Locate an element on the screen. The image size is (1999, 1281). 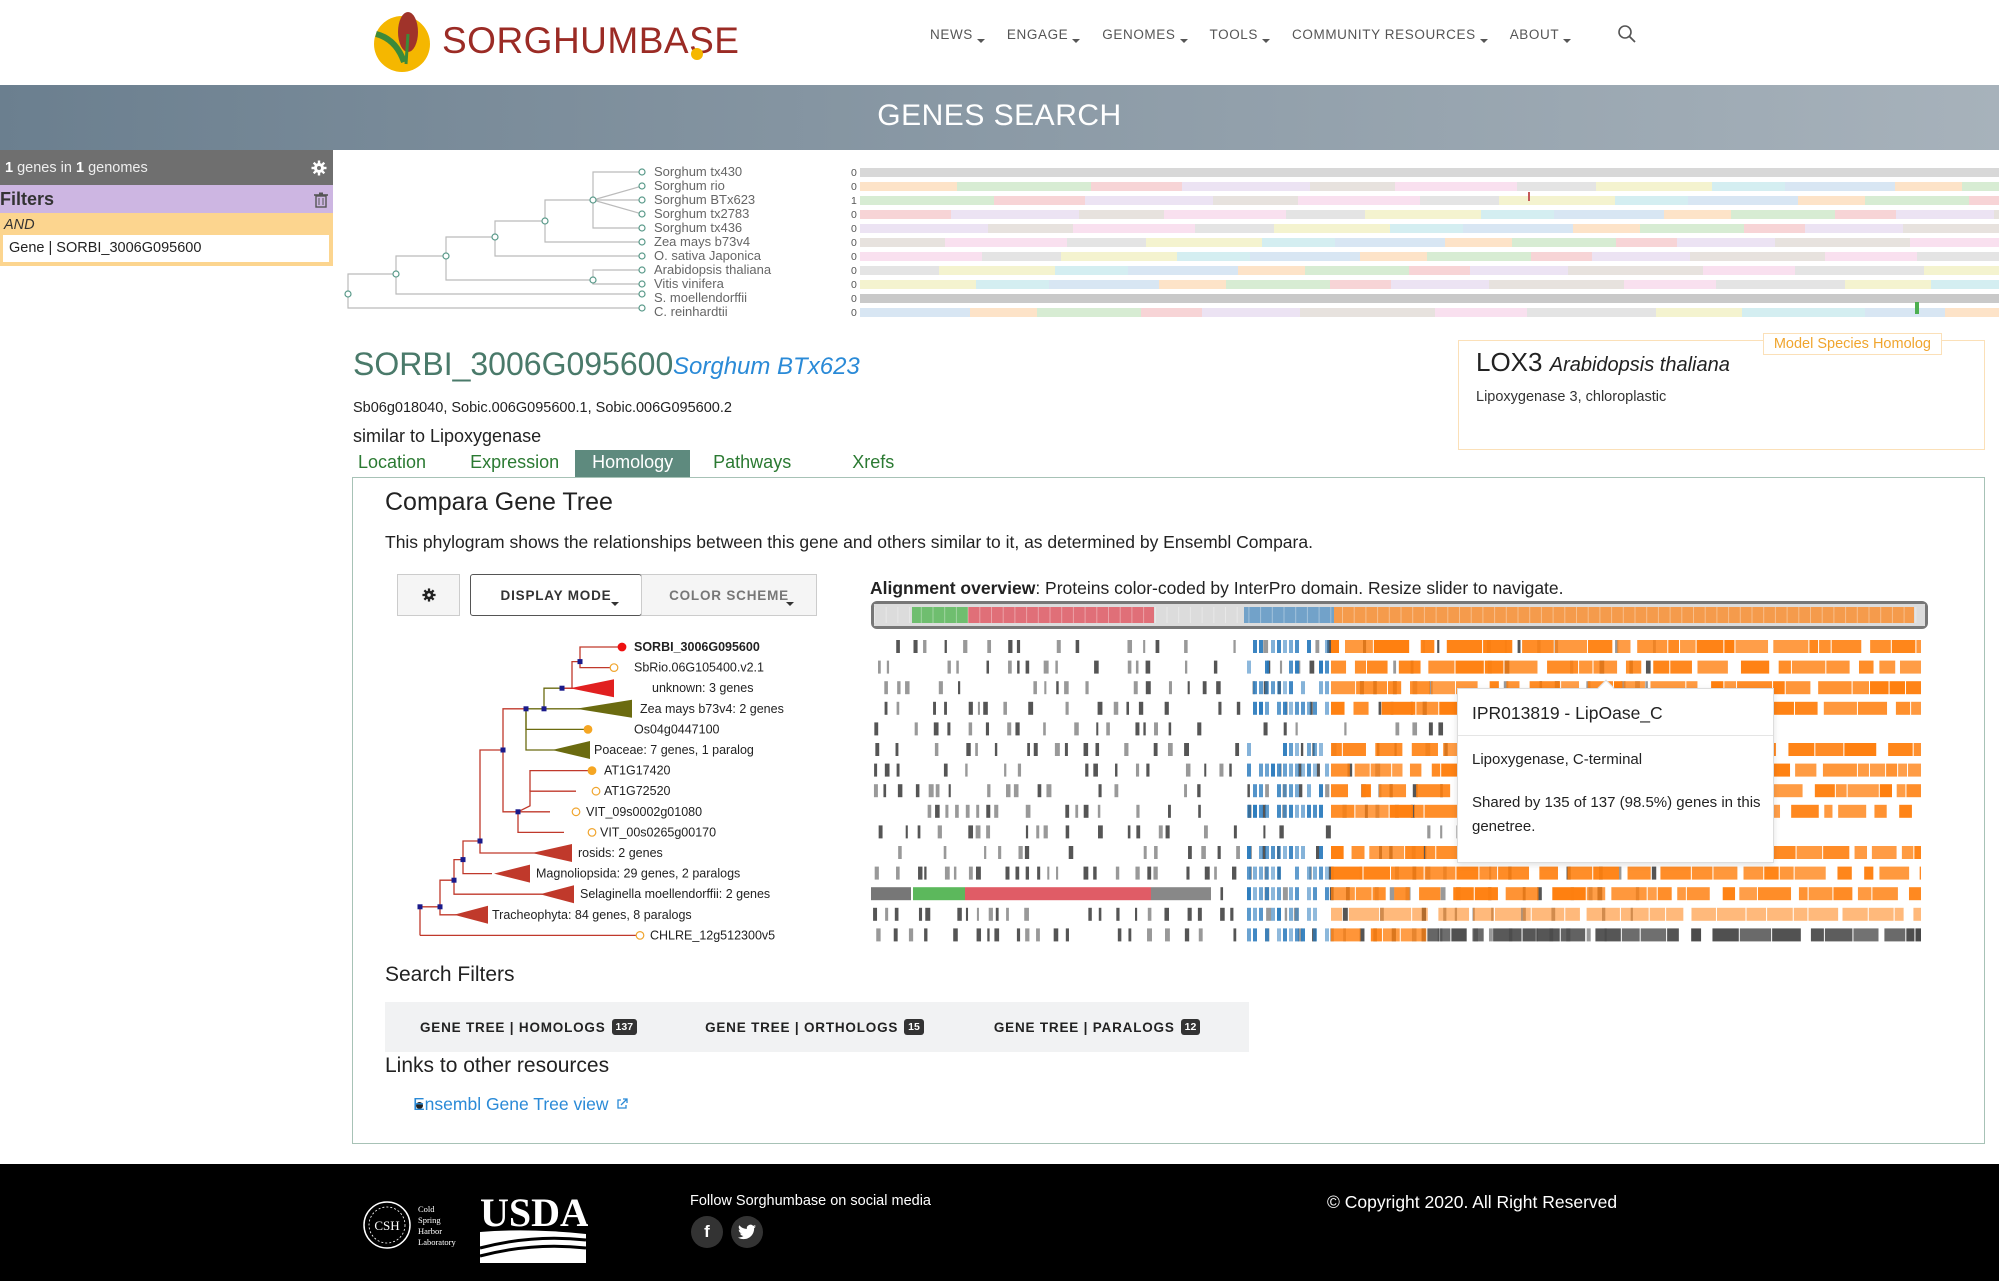
usda-logo: USDA is located at coordinates (533, 1225).